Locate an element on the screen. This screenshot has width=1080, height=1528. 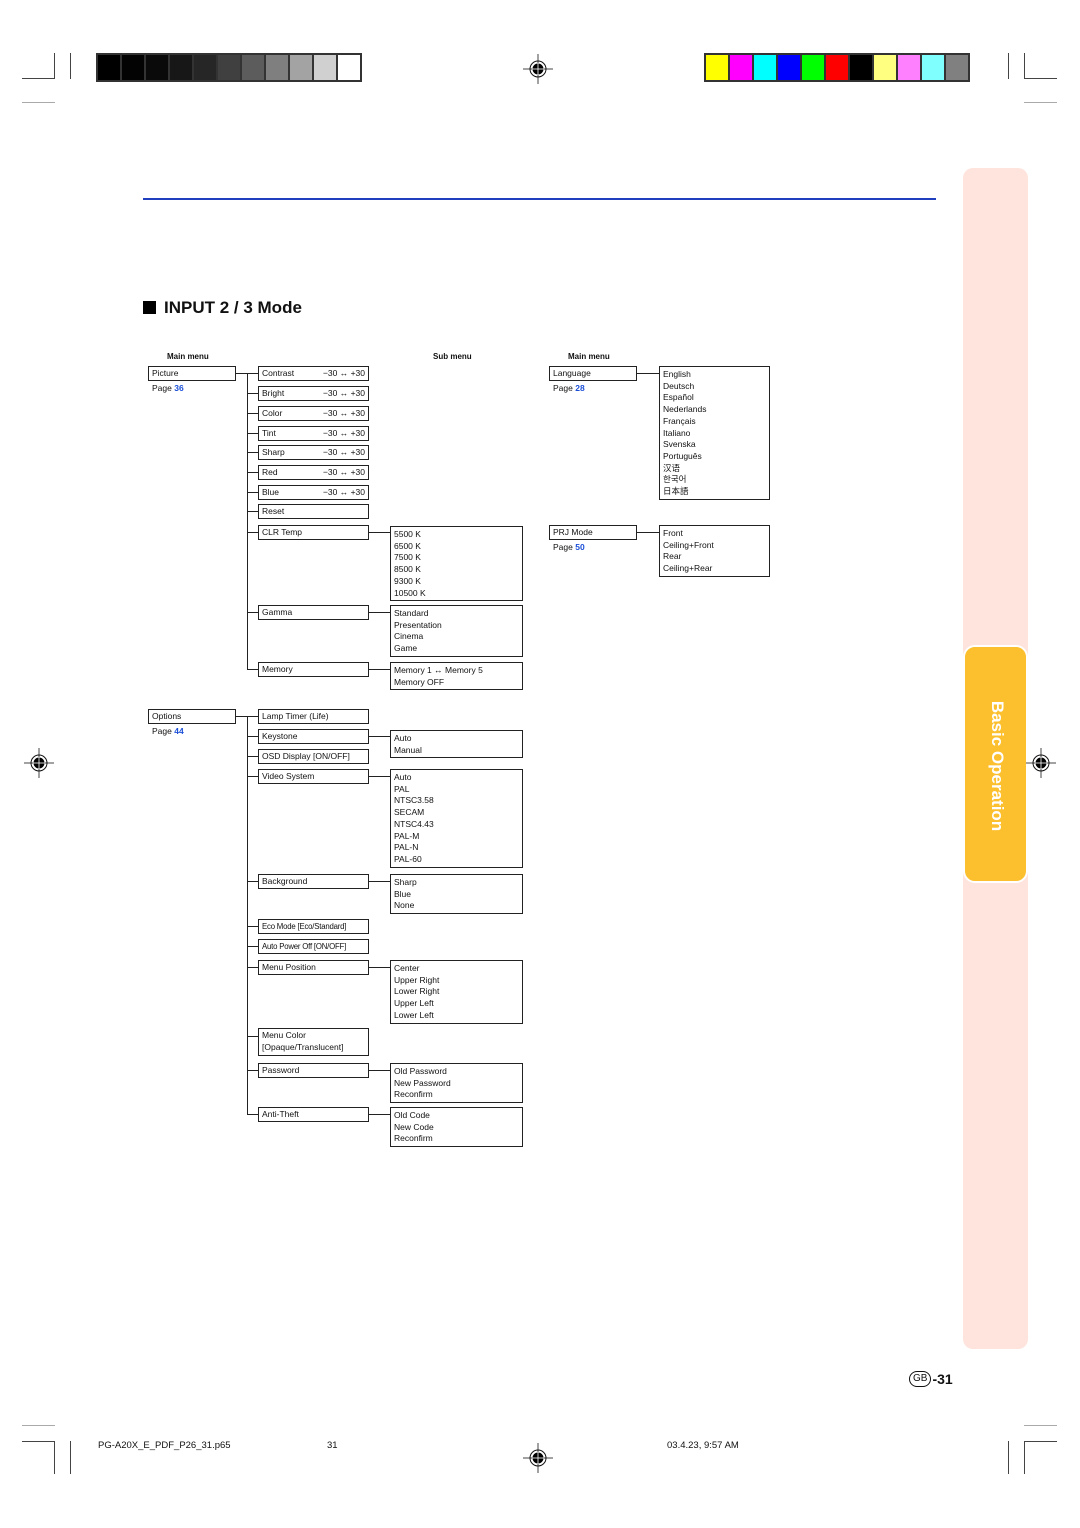
option-item: PAL-M is located at coordinates (407, 835).